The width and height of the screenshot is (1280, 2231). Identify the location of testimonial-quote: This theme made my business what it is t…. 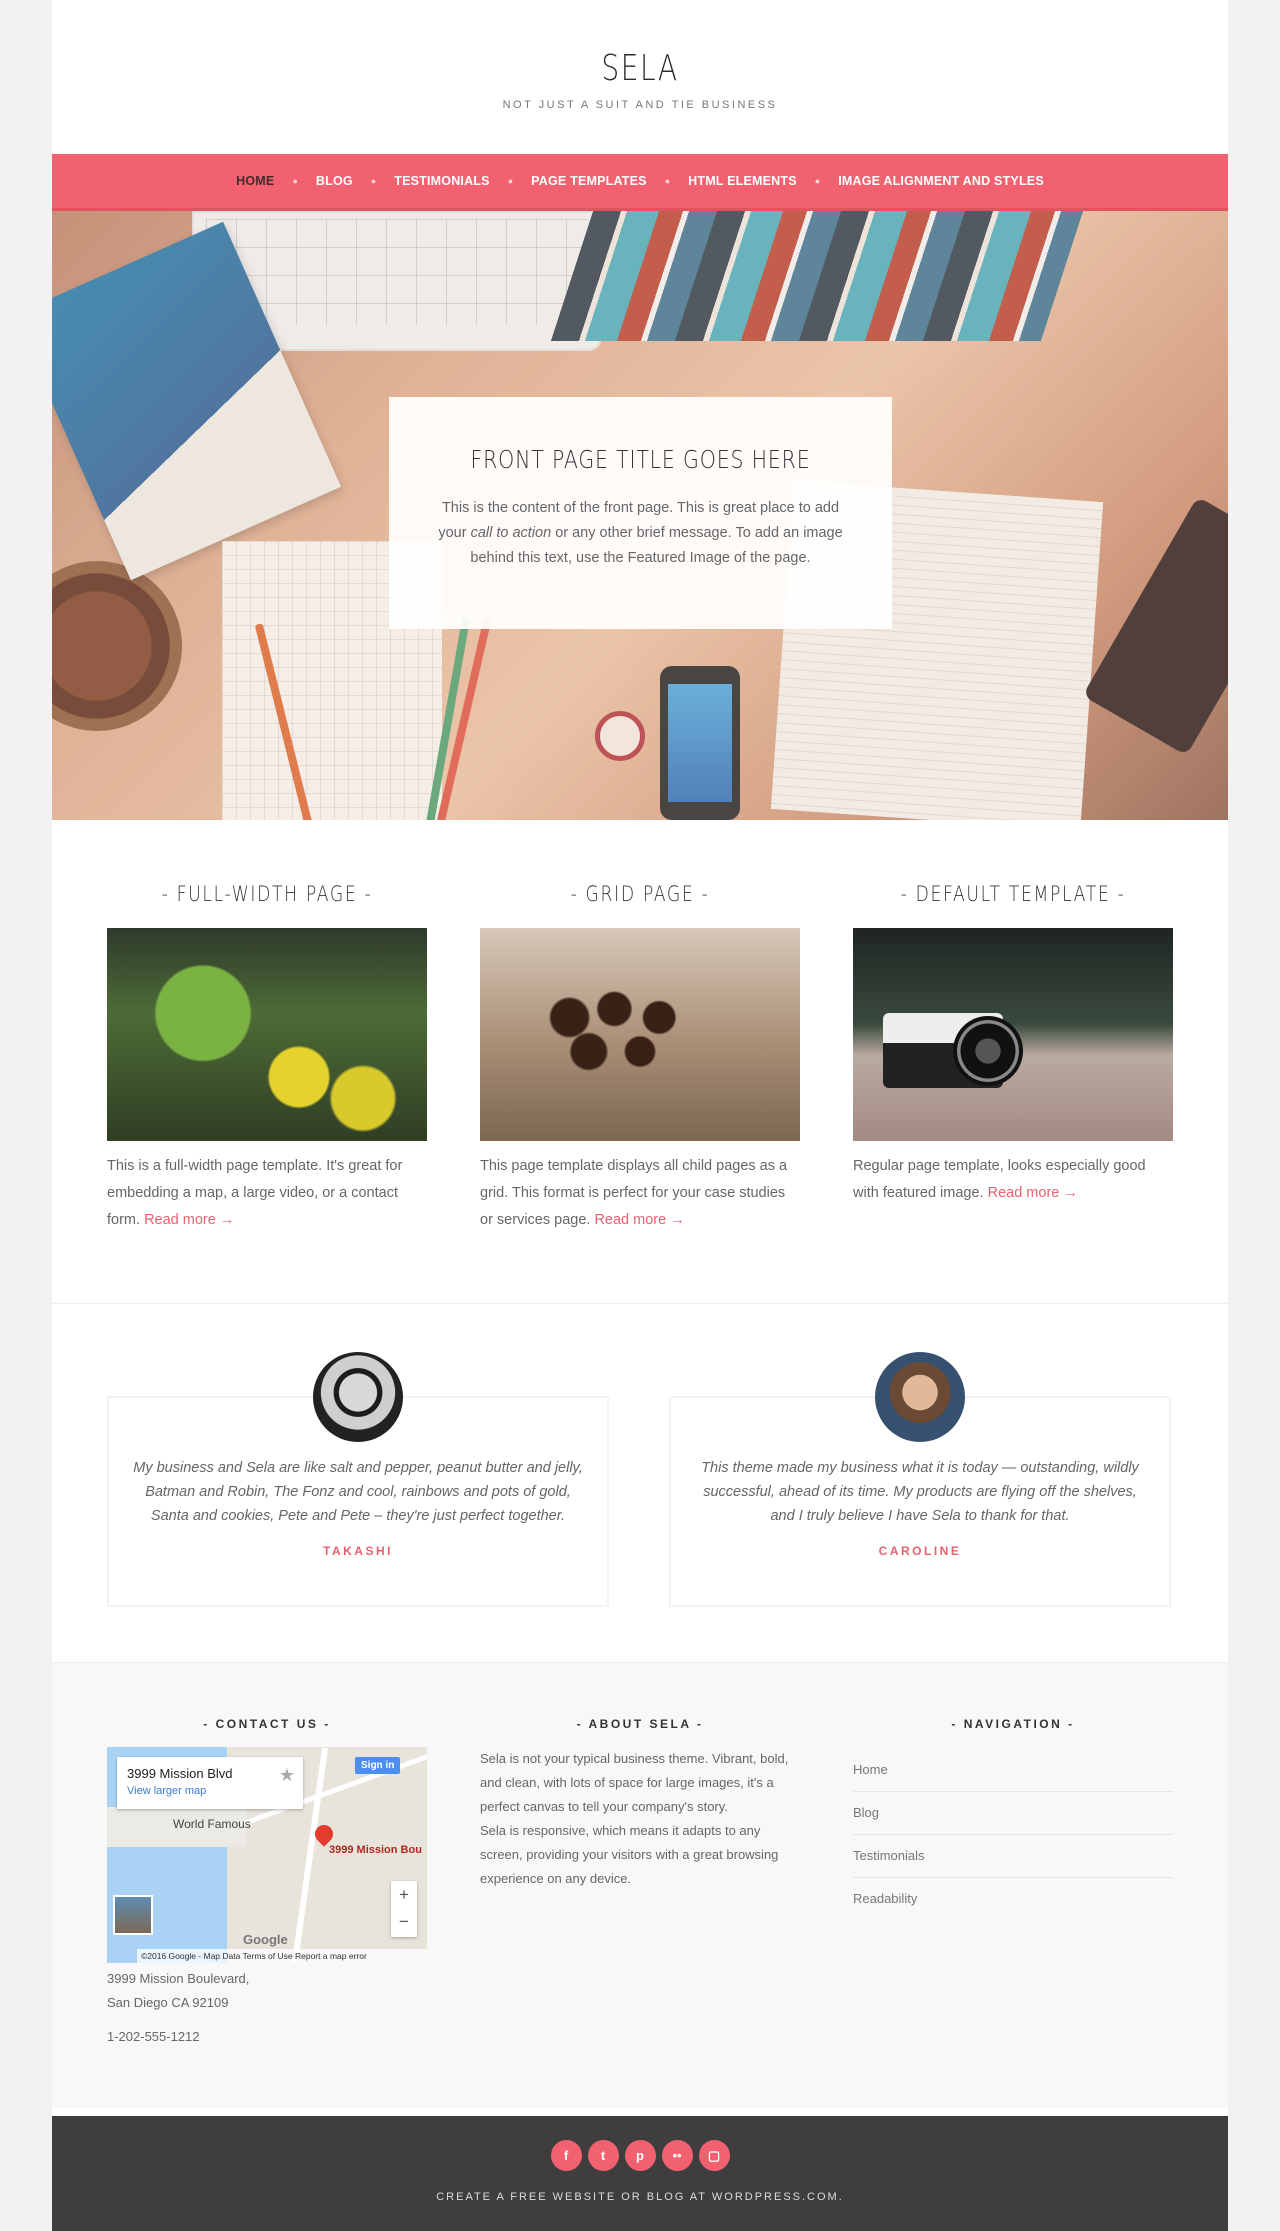
(920, 1492).